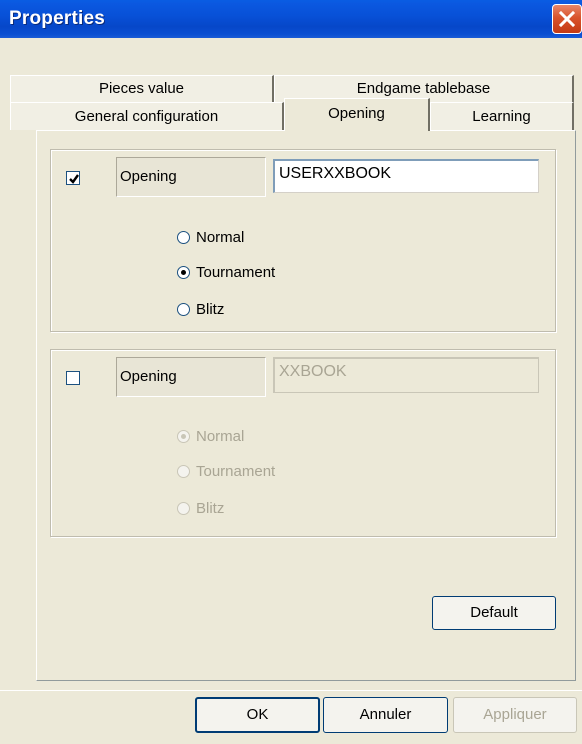 Image resolution: width=582 pixels, height=744 pixels. What do you see at coordinates (385, 715) in the screenshot?
I see `cancel-button: Annuler` at bounding box center [385, 715].